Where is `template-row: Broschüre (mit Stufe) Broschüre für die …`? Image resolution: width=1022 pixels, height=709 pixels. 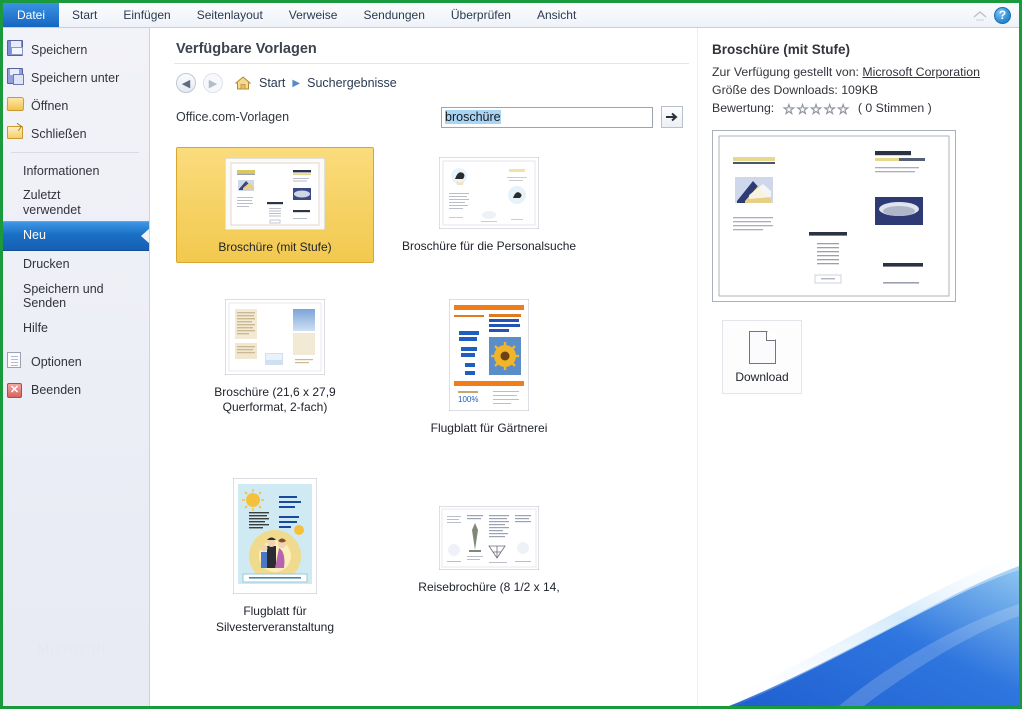 template-row: Broschüre (mit Stufe) Broschüre für die … is located at coordinates (425, 205).